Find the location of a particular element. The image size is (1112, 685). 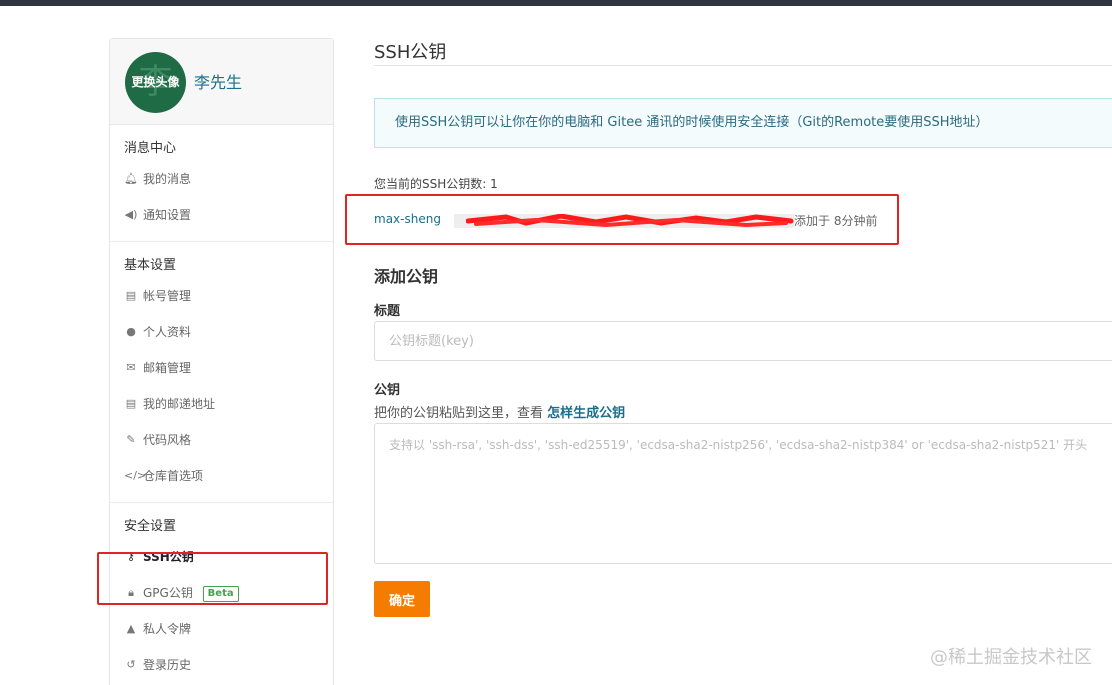

sidebar-item-email: ✉ 邮箱管理 is located at coordinates (221, 368).